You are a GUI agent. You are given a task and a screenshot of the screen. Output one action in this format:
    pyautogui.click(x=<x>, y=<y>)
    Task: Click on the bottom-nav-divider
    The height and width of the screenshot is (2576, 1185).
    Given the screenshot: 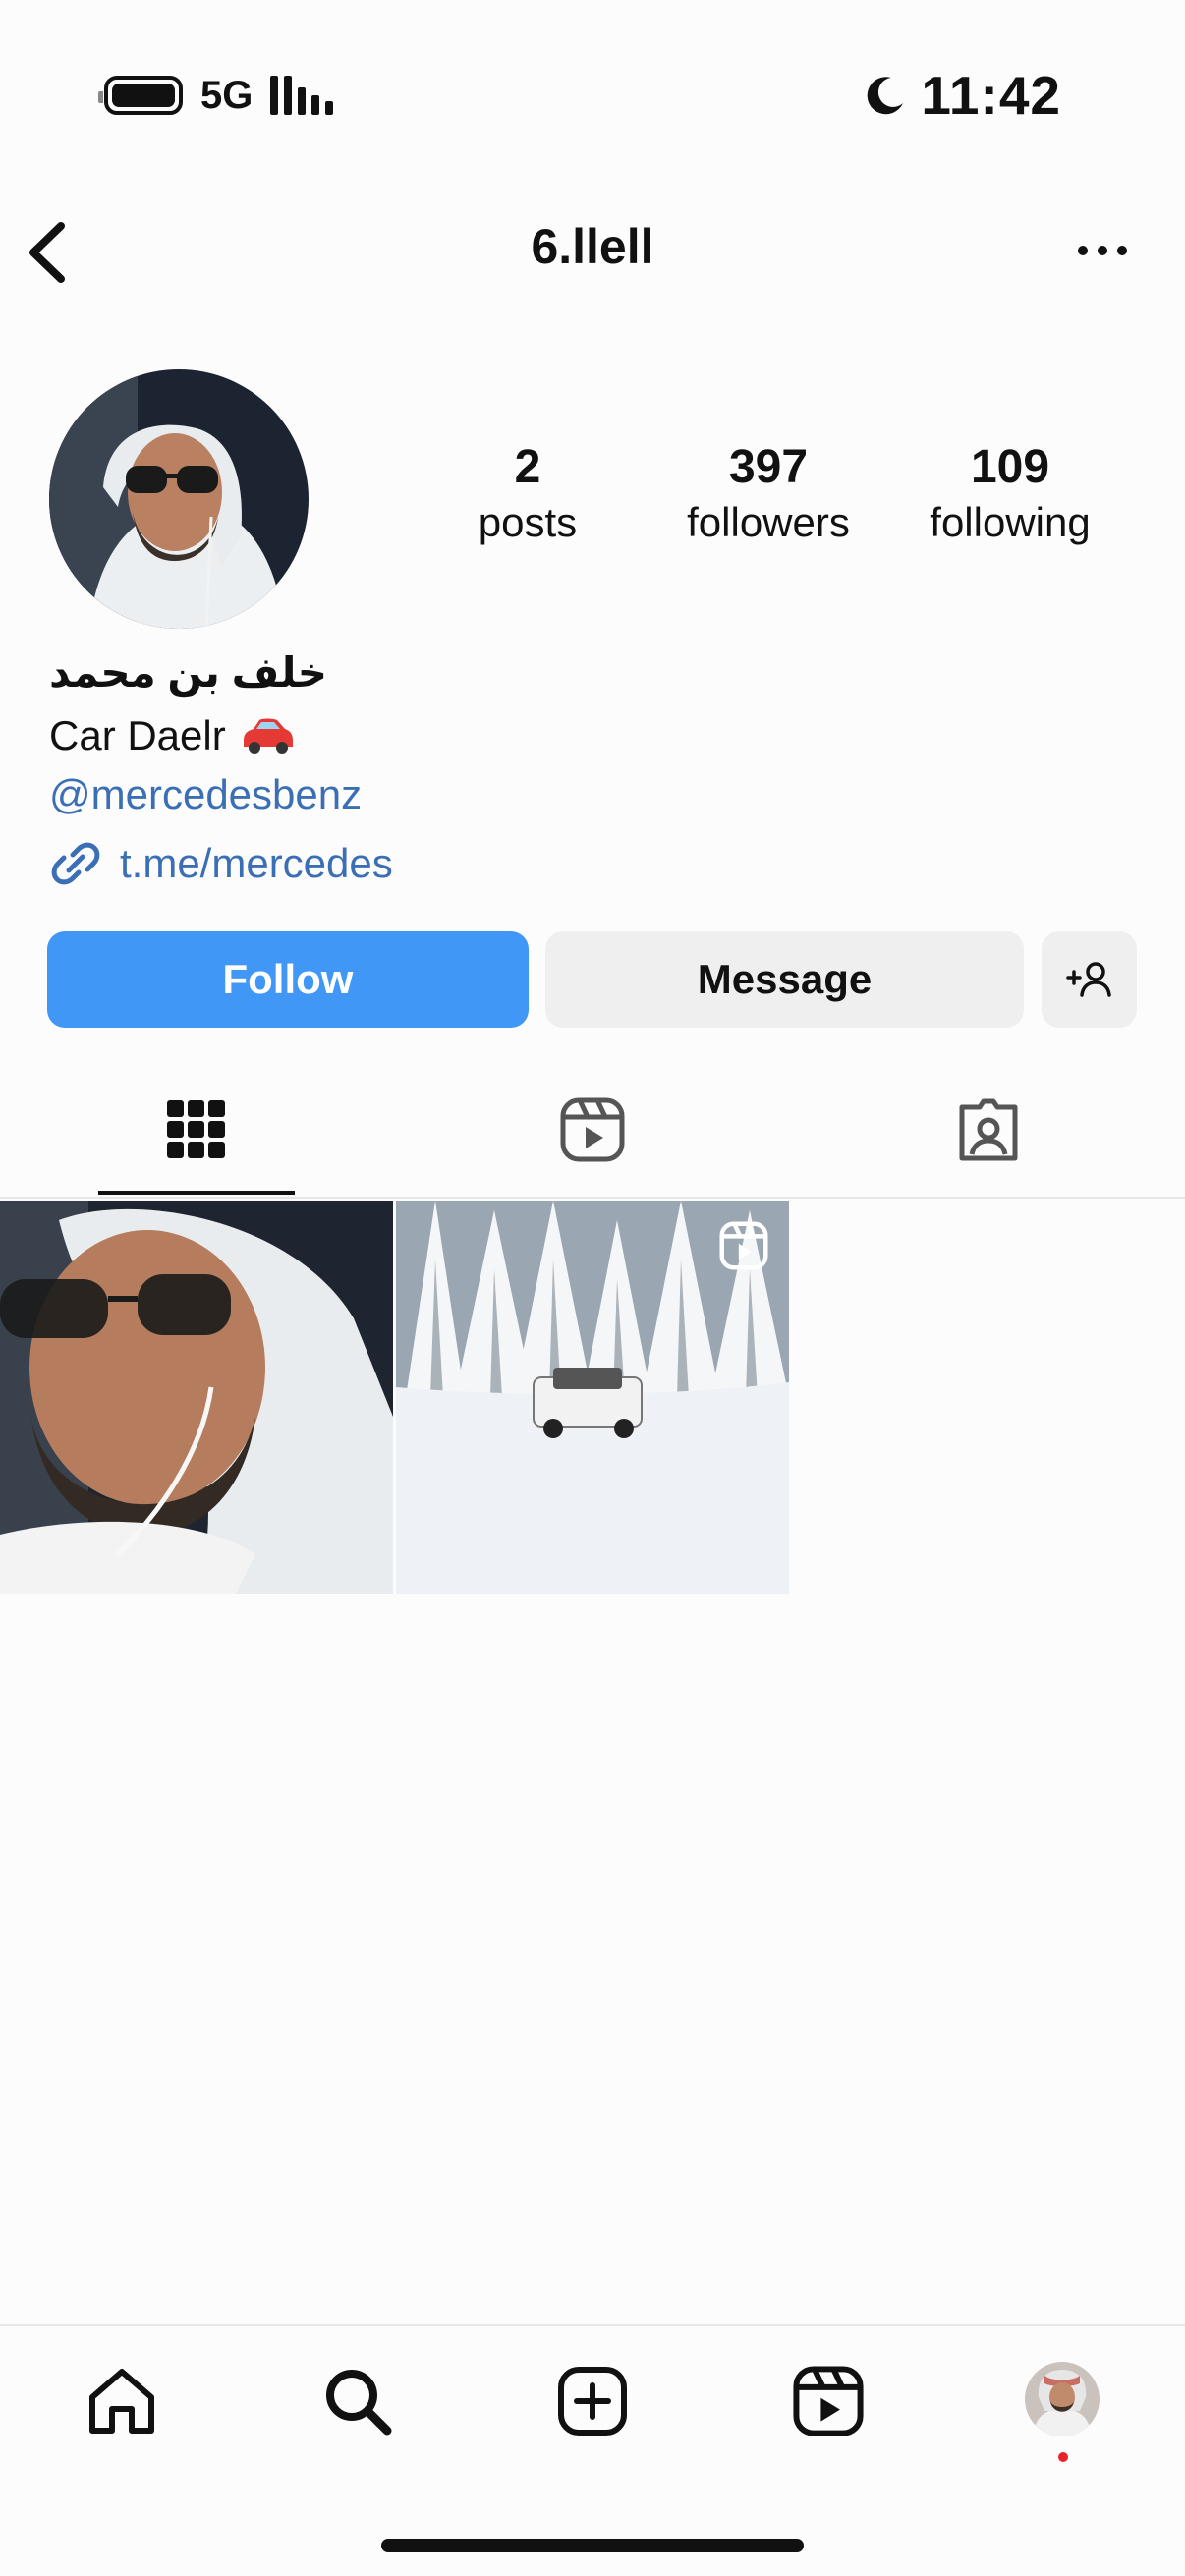 What is the action you would take?
    pyautogui.click(x=592, y=2325)
    